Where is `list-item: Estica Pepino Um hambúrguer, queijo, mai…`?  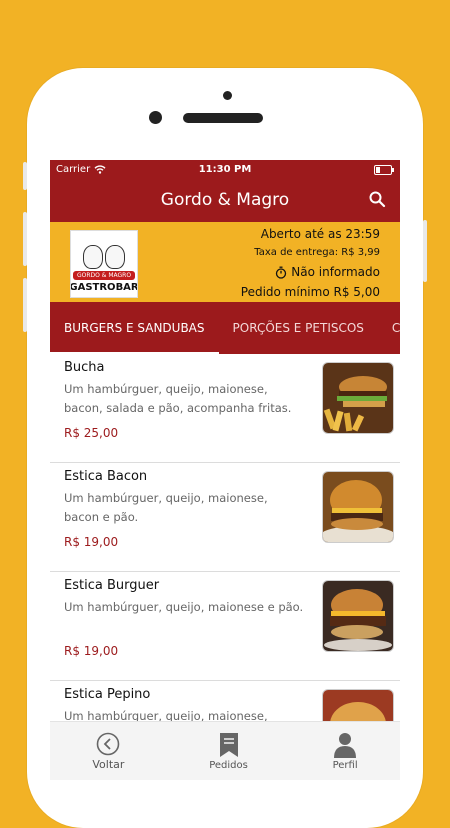
list-item: Estica Pepino Um hambúrguer, queijo, mai… is located at coordinates (225, 701).